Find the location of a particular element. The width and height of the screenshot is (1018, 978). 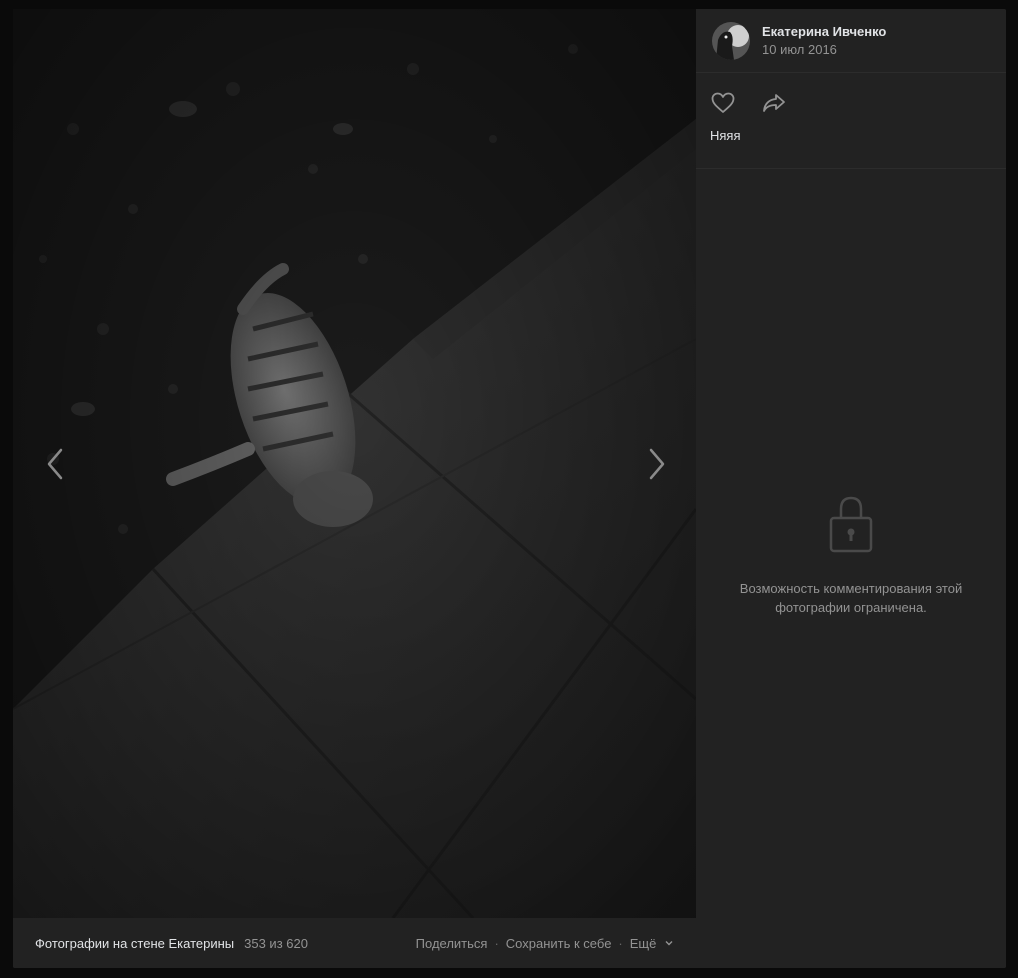

photo-caption: Няяя is located at coordinates (725, 135).